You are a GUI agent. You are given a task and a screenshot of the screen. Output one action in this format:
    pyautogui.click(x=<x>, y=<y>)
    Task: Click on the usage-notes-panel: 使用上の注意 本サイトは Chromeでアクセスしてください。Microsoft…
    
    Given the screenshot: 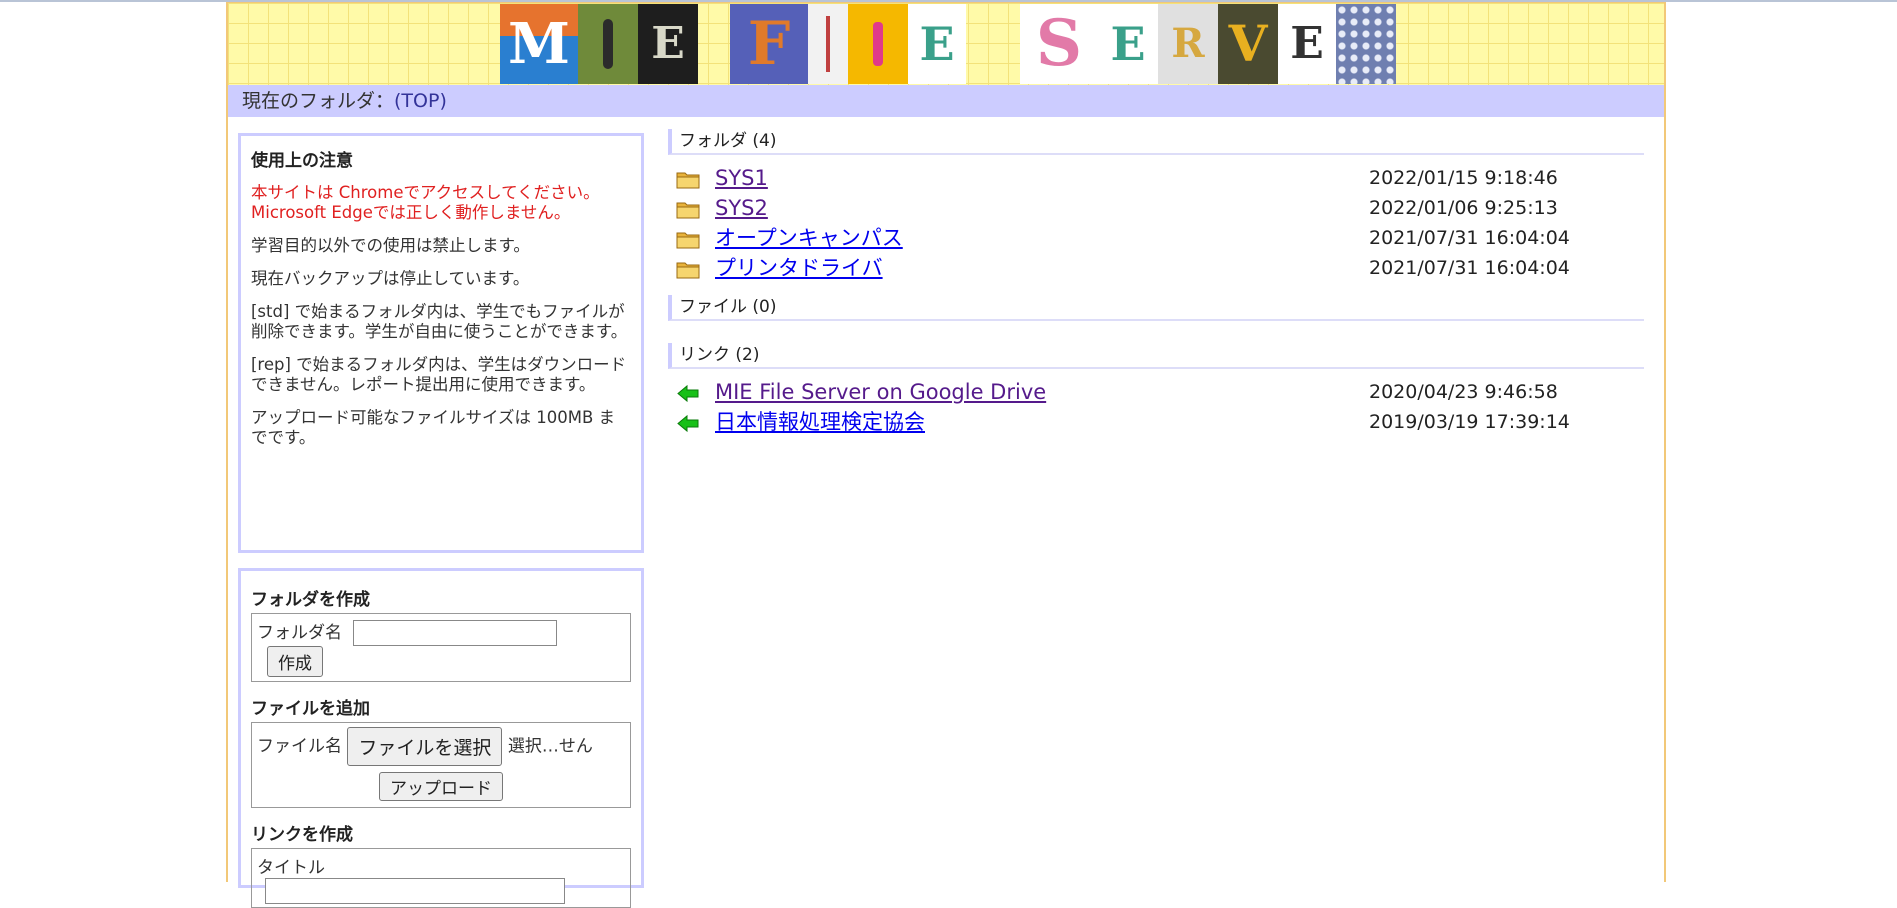 What is the action you would take?
    pyautogui.click(x=441, y=343)
    